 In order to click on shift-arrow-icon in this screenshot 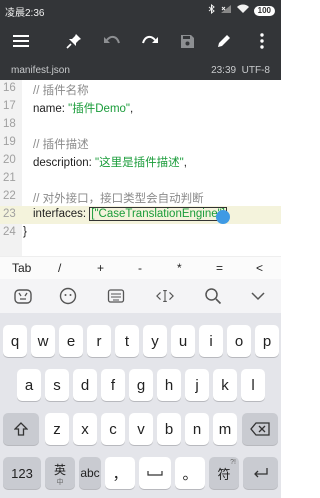, I will do `click(21, 429)`.